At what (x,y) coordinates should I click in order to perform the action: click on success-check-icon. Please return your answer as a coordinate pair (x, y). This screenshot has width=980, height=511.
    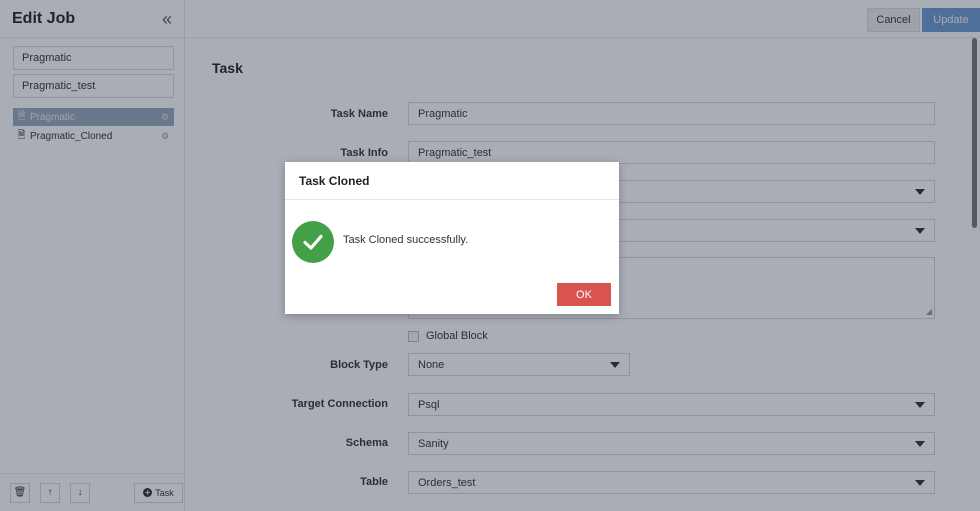
    Looking at the image, I should click on (313, 242).